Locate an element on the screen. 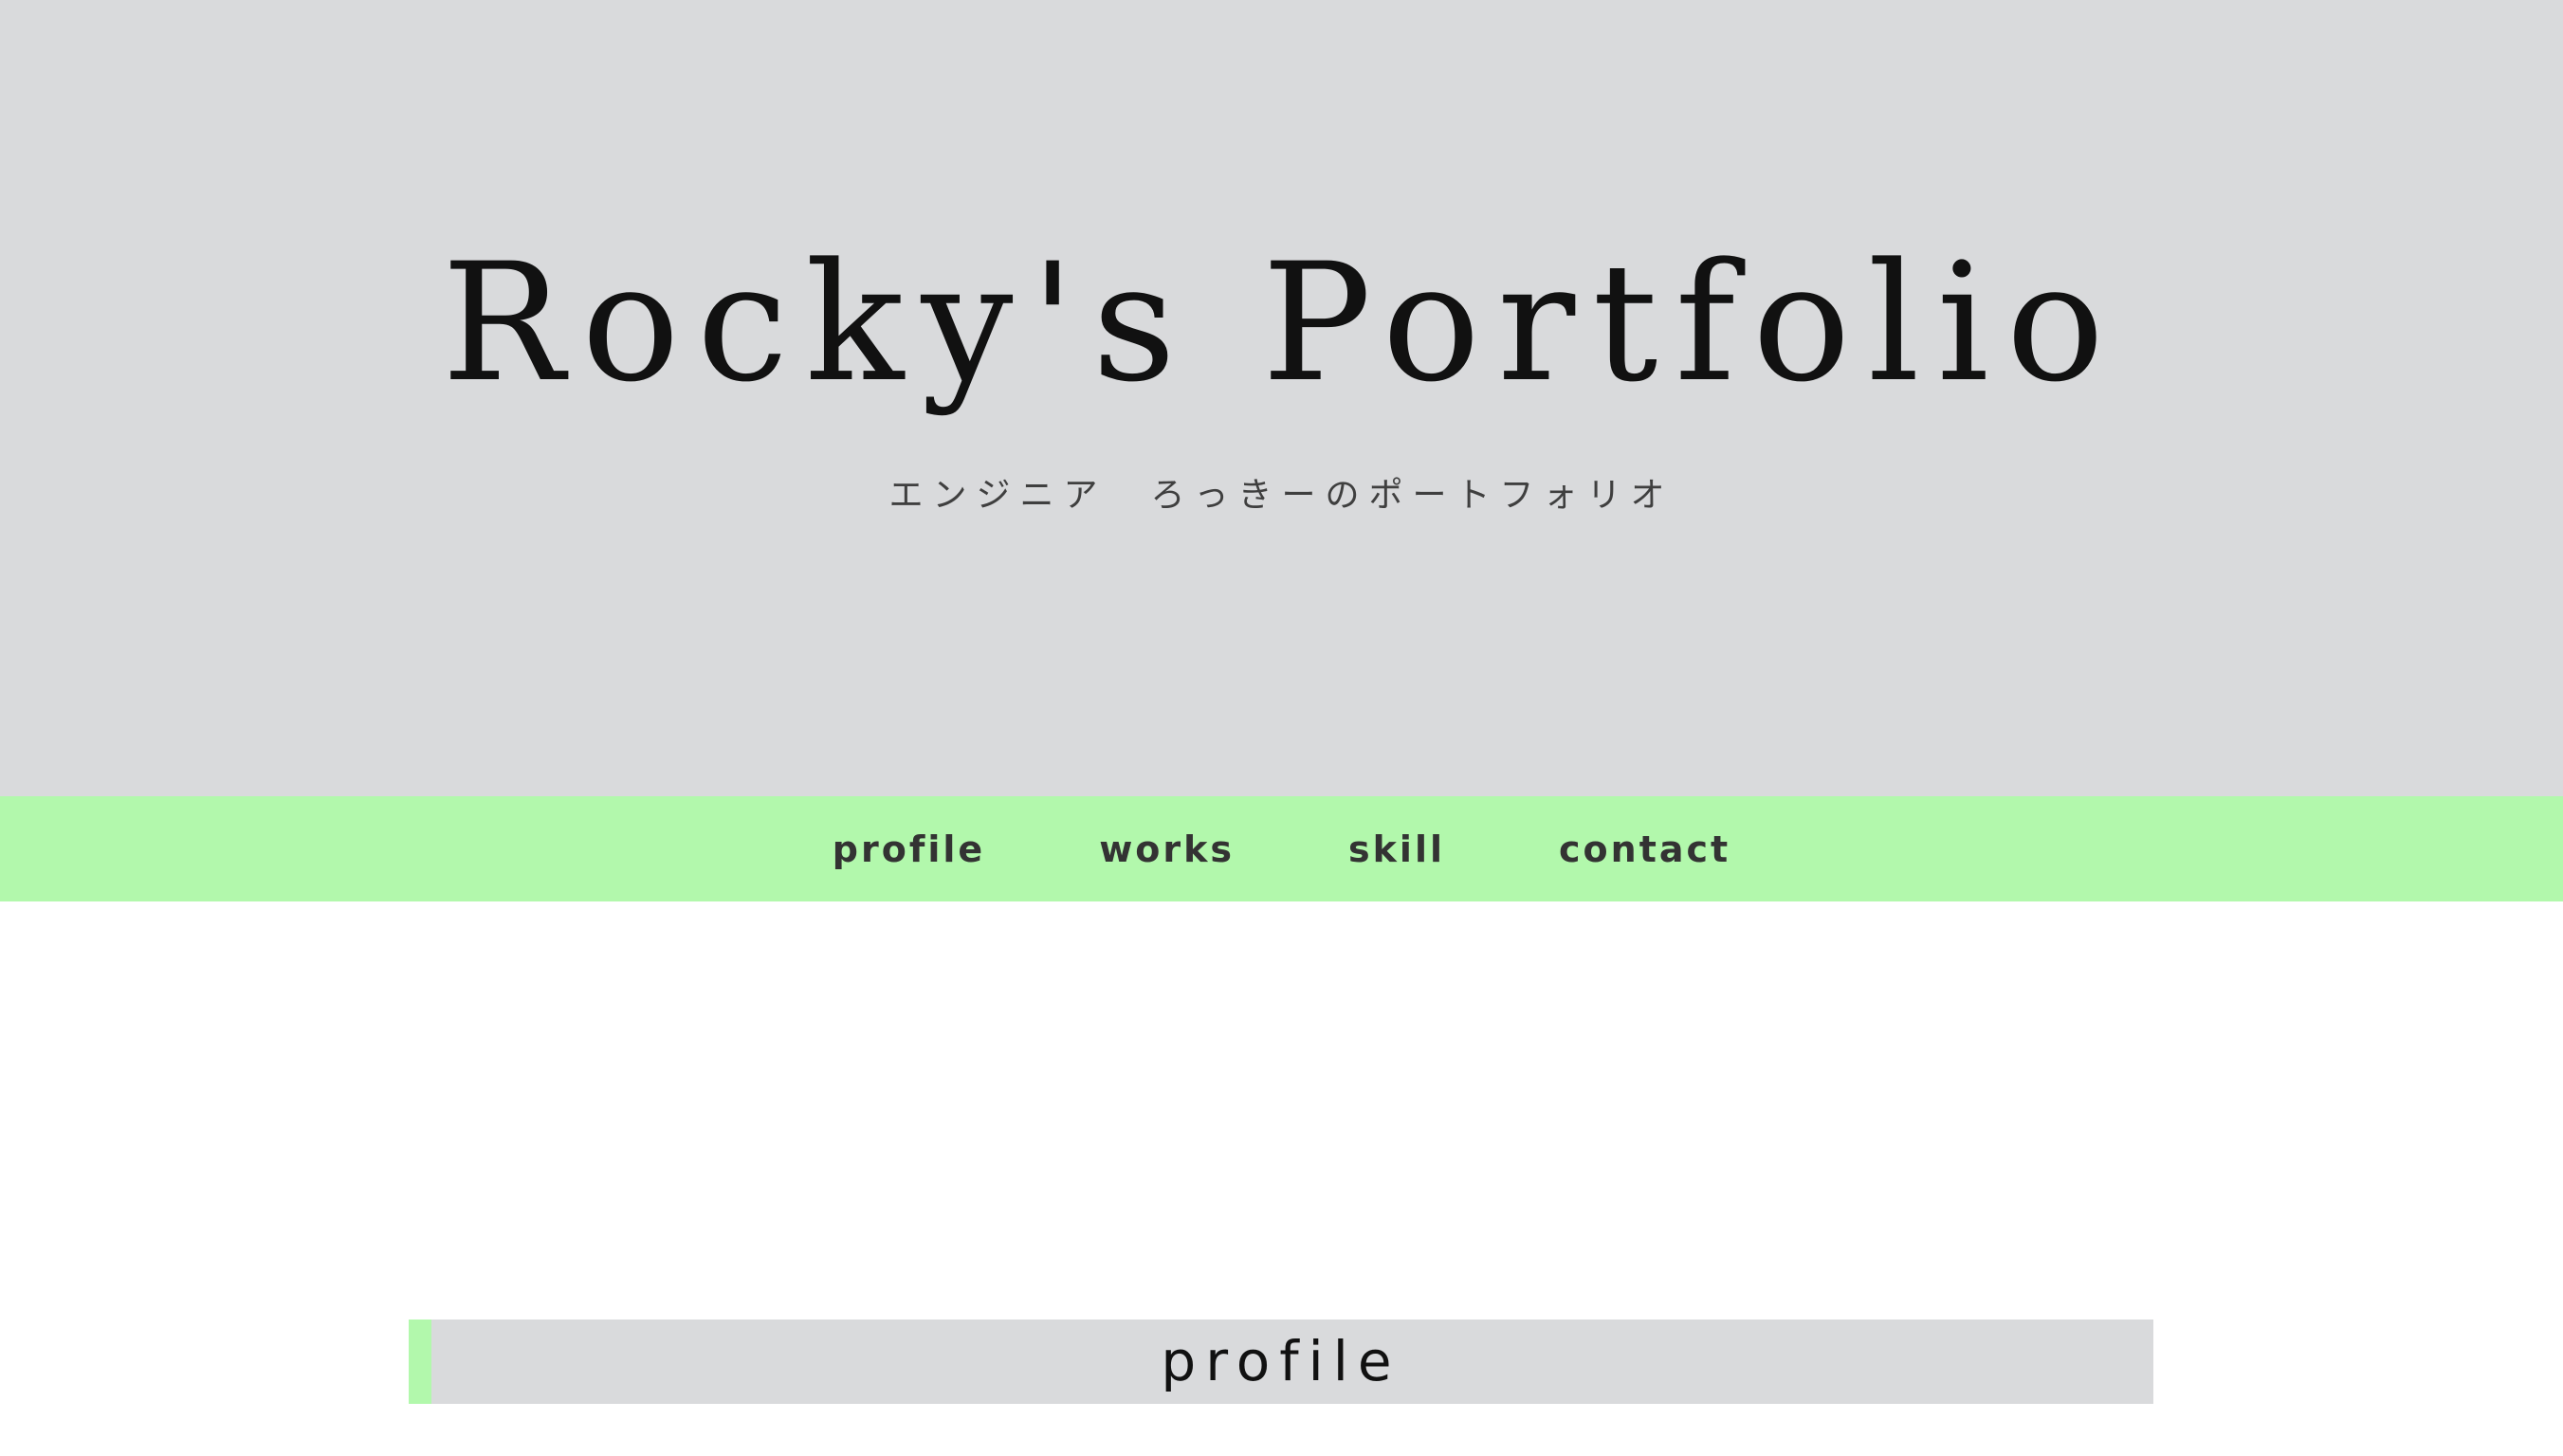 This screenshot has width=2563, height=1456. nav-item-contact: contact is located at coordinates (1645, 849).